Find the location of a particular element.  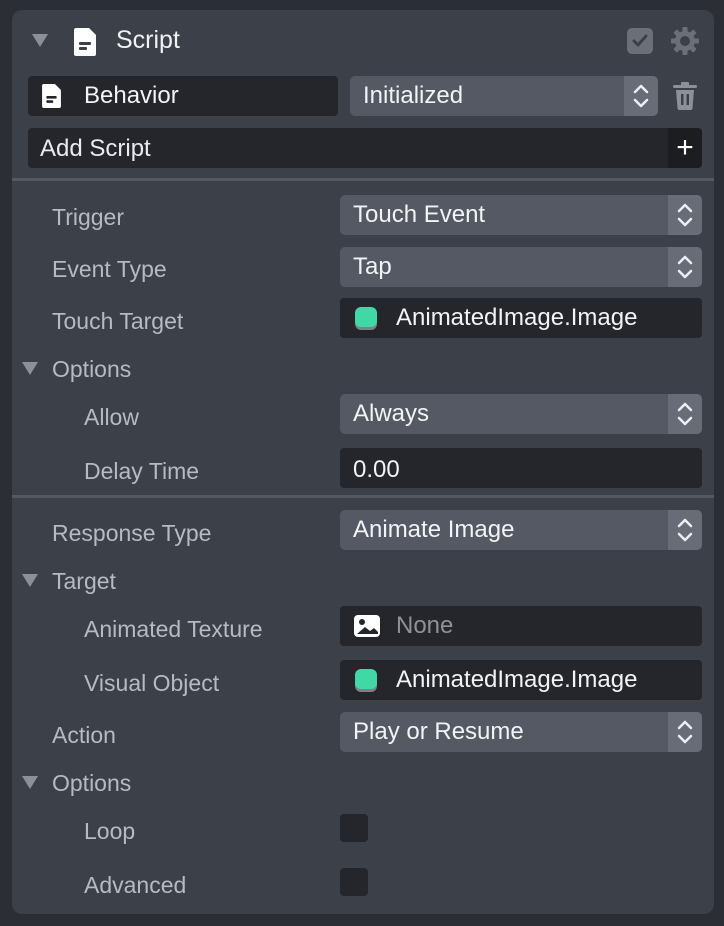

visual-object-label: Visual Object is located at coordinates (152, 683).